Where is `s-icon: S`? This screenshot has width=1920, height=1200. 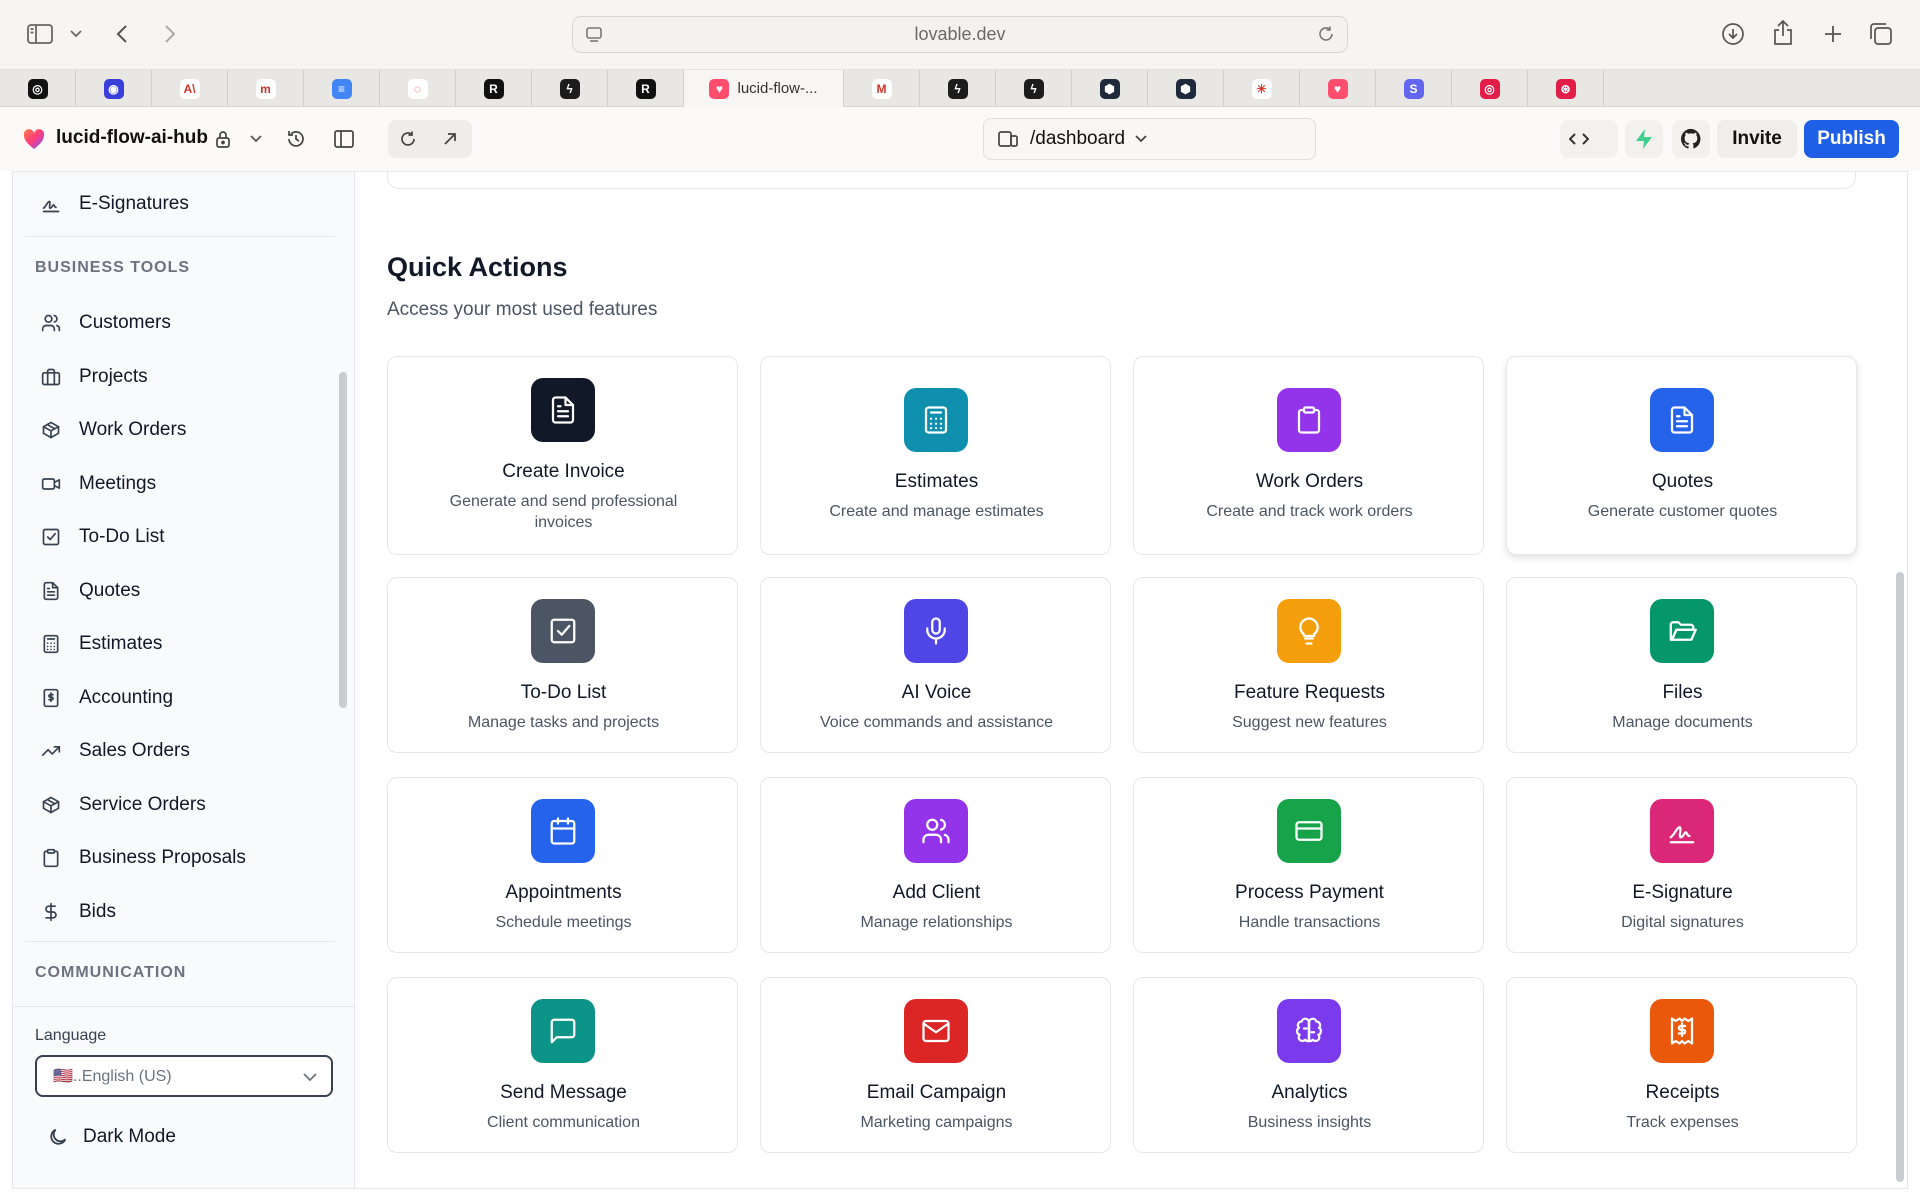
s-icon: S is located at coordinates (1413, 88).